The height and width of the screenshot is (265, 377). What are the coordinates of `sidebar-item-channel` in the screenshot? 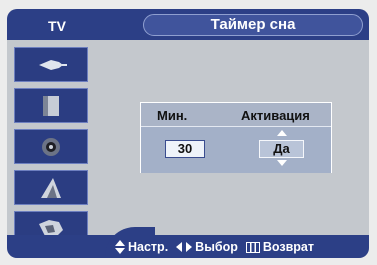 It's located at (51, 187).